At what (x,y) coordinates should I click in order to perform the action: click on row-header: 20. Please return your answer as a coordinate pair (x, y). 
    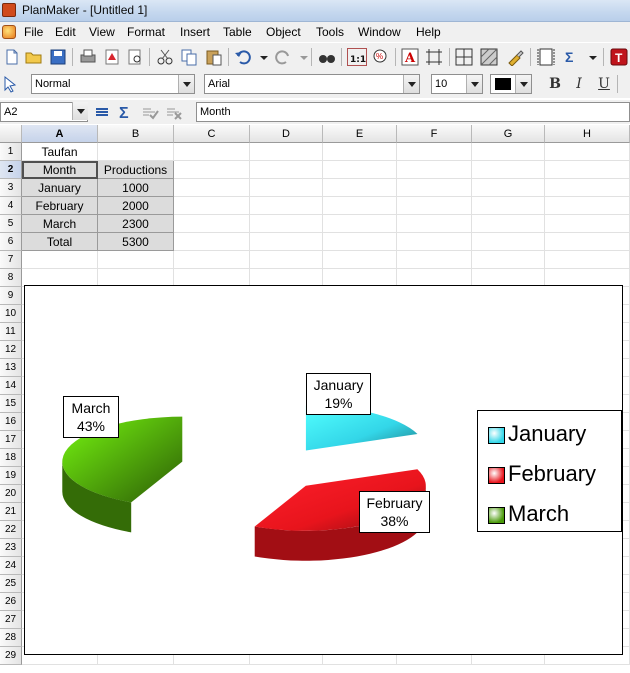
    Looking at the image, I should click on (11, 494).